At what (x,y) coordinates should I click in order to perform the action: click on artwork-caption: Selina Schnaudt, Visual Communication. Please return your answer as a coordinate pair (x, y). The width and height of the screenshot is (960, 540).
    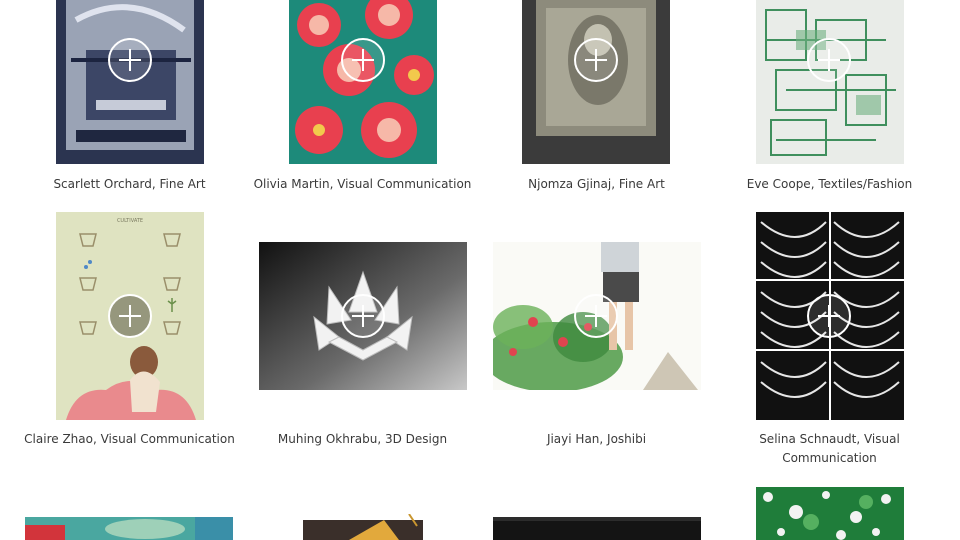
    Looking at the image, I should click on (829, 449).